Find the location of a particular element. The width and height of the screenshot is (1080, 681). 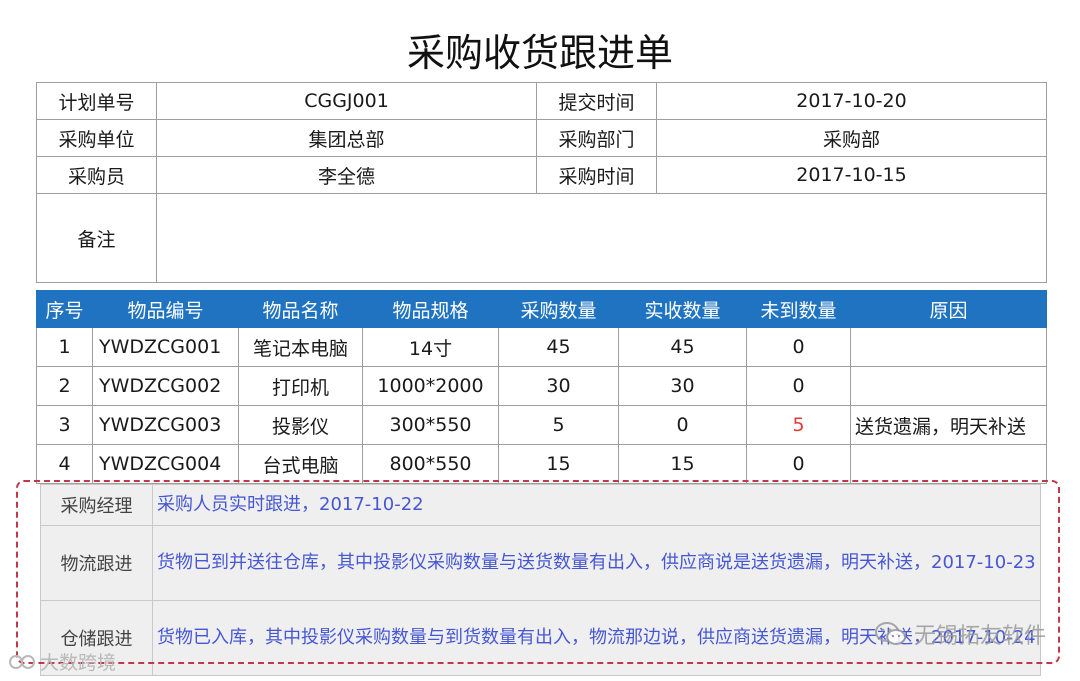

header-name: 物品名称 is located at coordinates (300, 309).